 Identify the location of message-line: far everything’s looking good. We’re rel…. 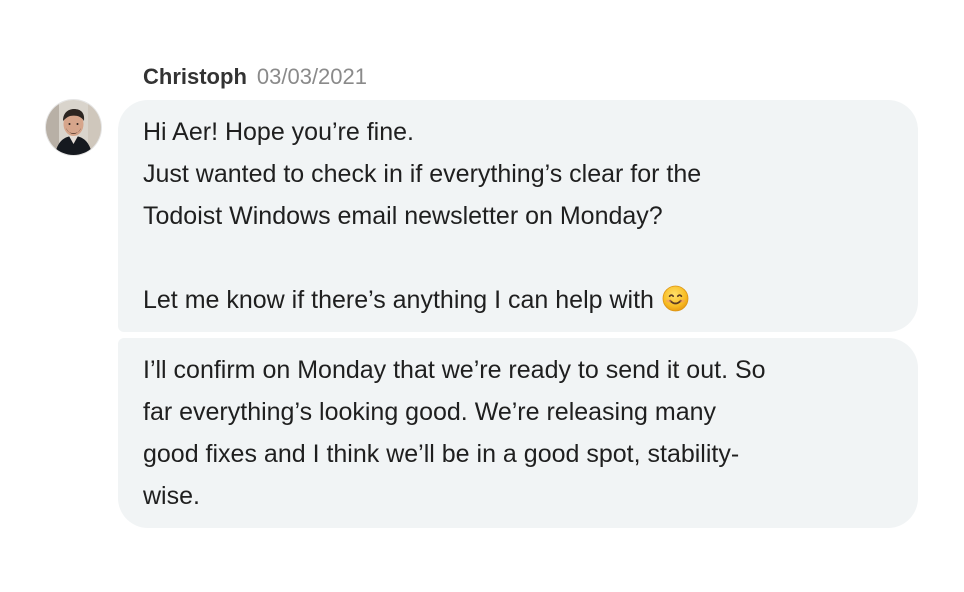
(429, 412).